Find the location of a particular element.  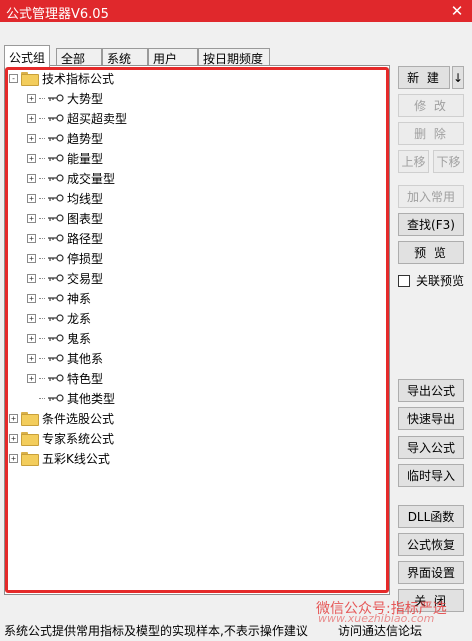

tree-item-category-4: + 成交量型 is located at coordinates (71, 178).